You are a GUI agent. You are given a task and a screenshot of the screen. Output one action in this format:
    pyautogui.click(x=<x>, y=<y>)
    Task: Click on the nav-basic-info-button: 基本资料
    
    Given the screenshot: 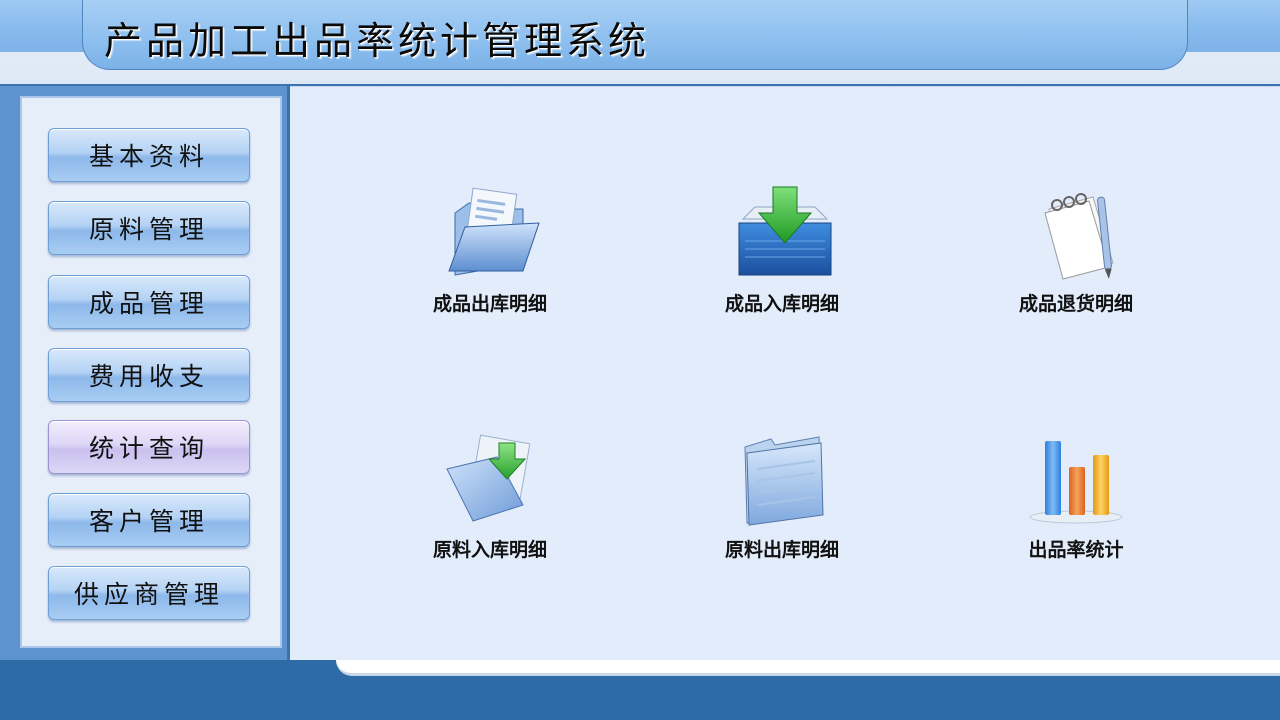 What is the action you would take?
    pyautogui.click(x=149, y=155)
    